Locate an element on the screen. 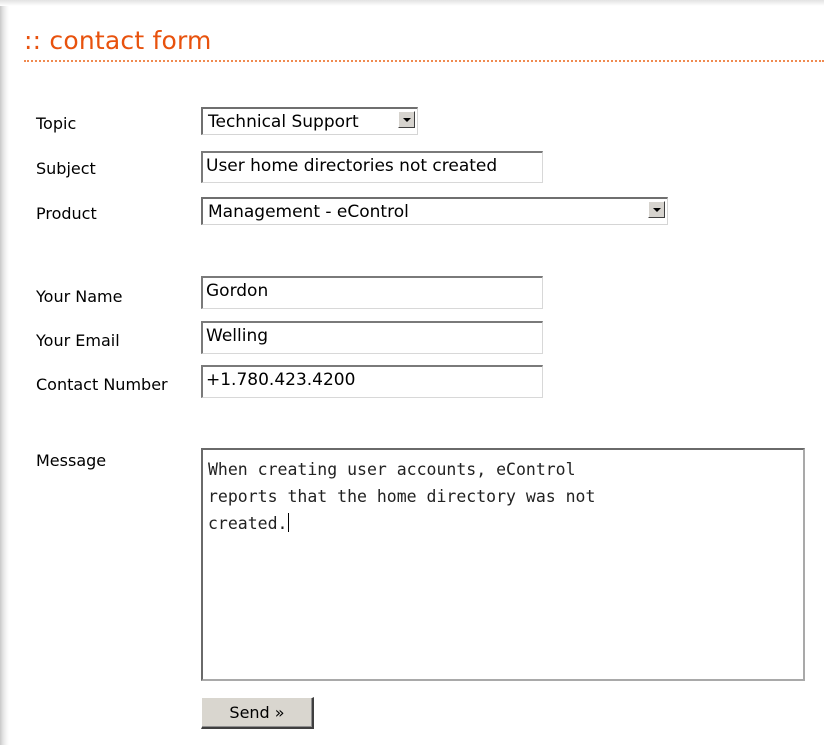 This screenshot has width=824, height=745. product-selected-value: Management - eControl is located at coordinates (308, 212).